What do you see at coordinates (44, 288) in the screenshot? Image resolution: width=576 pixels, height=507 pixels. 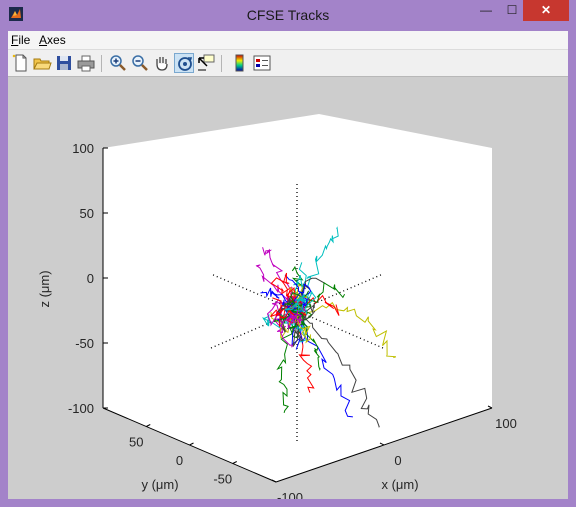 I see `z-axis-label: z (μm)` at bounding box center [44, 288].